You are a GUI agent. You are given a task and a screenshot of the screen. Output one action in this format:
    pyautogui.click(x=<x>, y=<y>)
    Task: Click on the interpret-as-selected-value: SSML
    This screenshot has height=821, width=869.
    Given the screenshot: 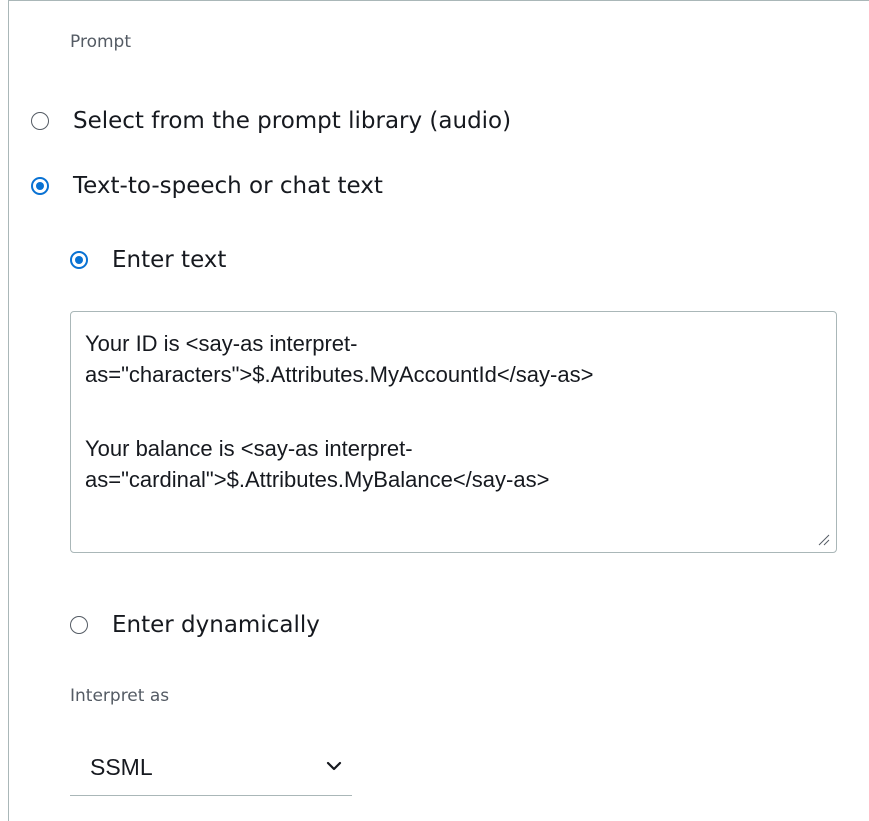 What is the action you would take?
    pyautogui.click(x=121, y=767)
    